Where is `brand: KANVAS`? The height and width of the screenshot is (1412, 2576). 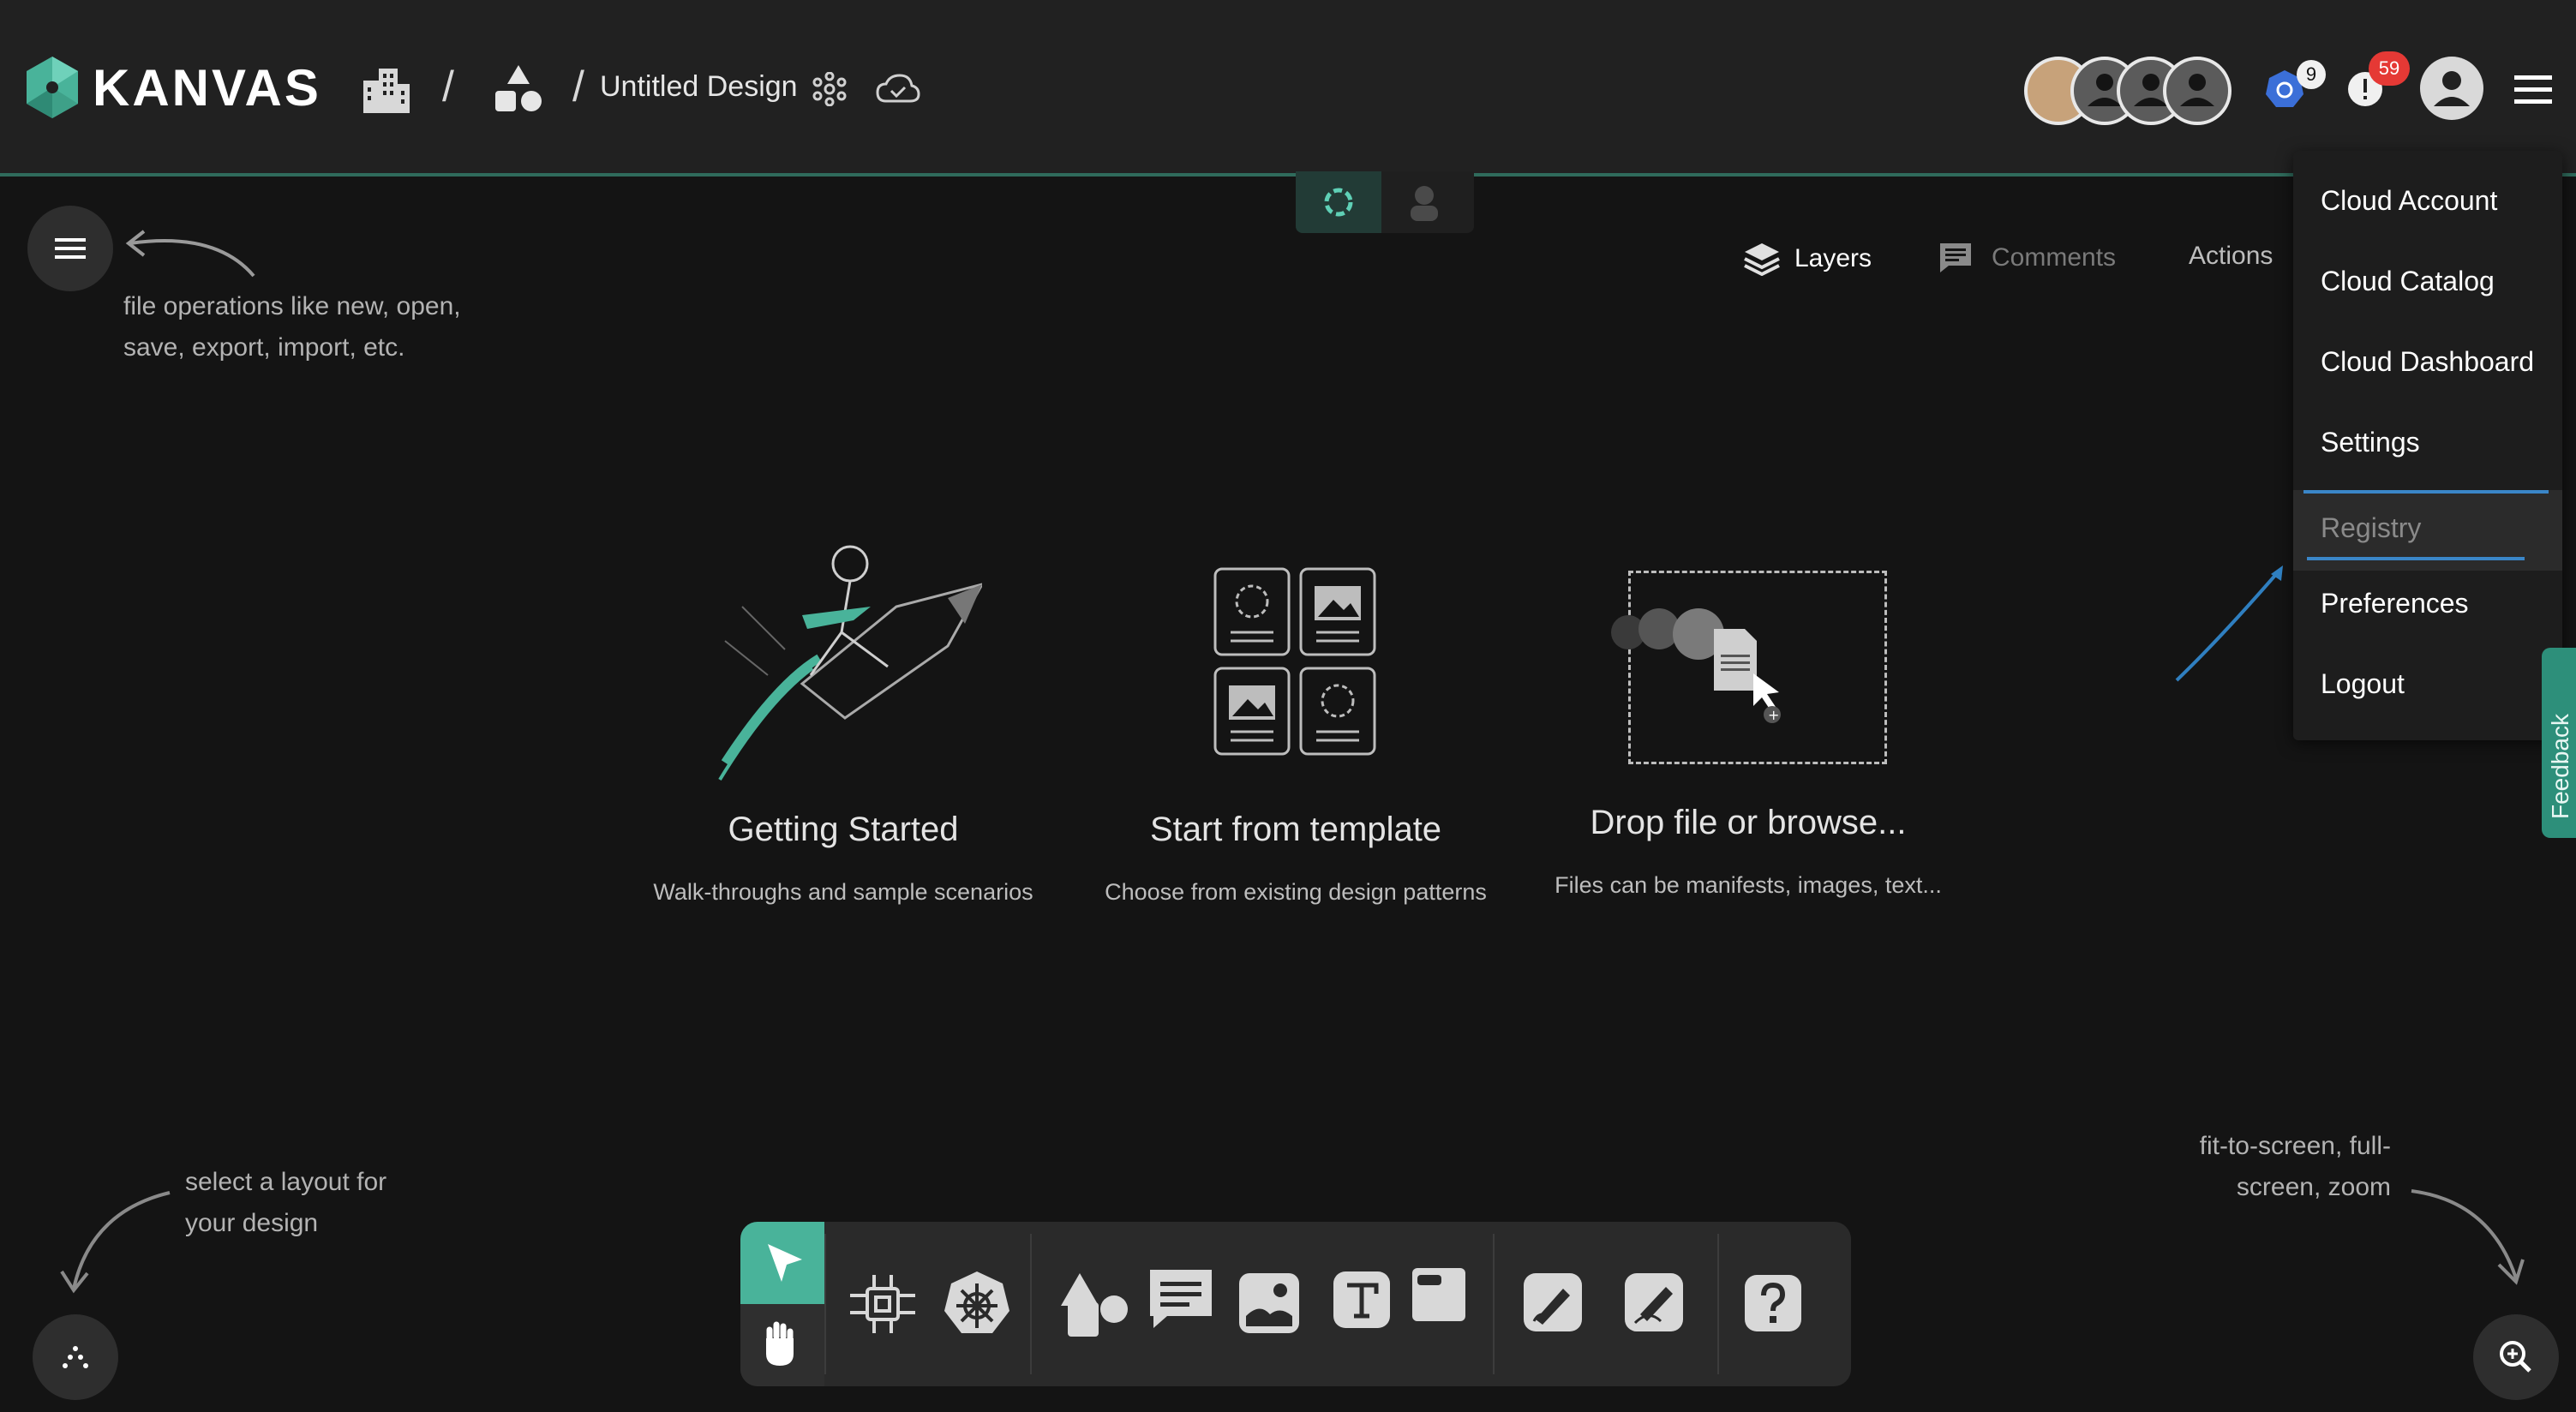
brand: KANVAS is located at coordinates (172, 87).